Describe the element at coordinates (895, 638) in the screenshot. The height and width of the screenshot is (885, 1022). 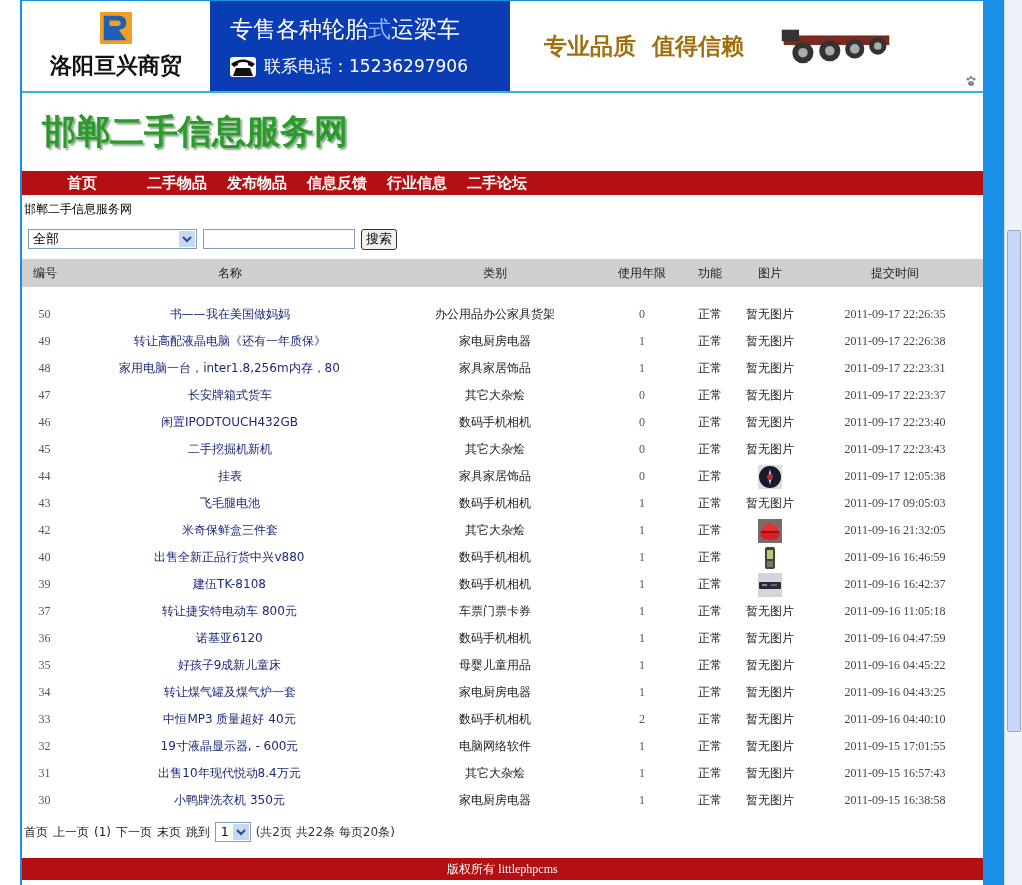
I see `submit-time: 2011-09-16 04:47:59` at that location.